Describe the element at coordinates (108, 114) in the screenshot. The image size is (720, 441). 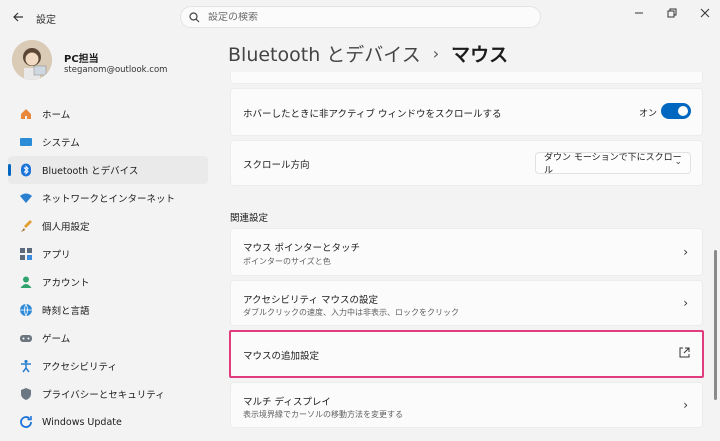
I see `sidebar-item-home: ホーム` at that location.